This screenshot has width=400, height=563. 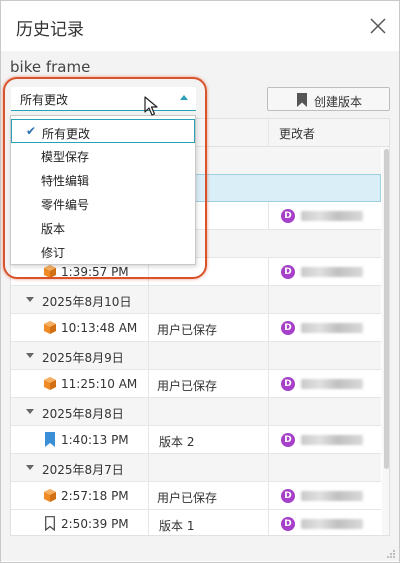 What do you see at coordinates (83, 358) in the screenshot?
I see `group-date: 2025年8月9日` at bounding box center [83, 358].